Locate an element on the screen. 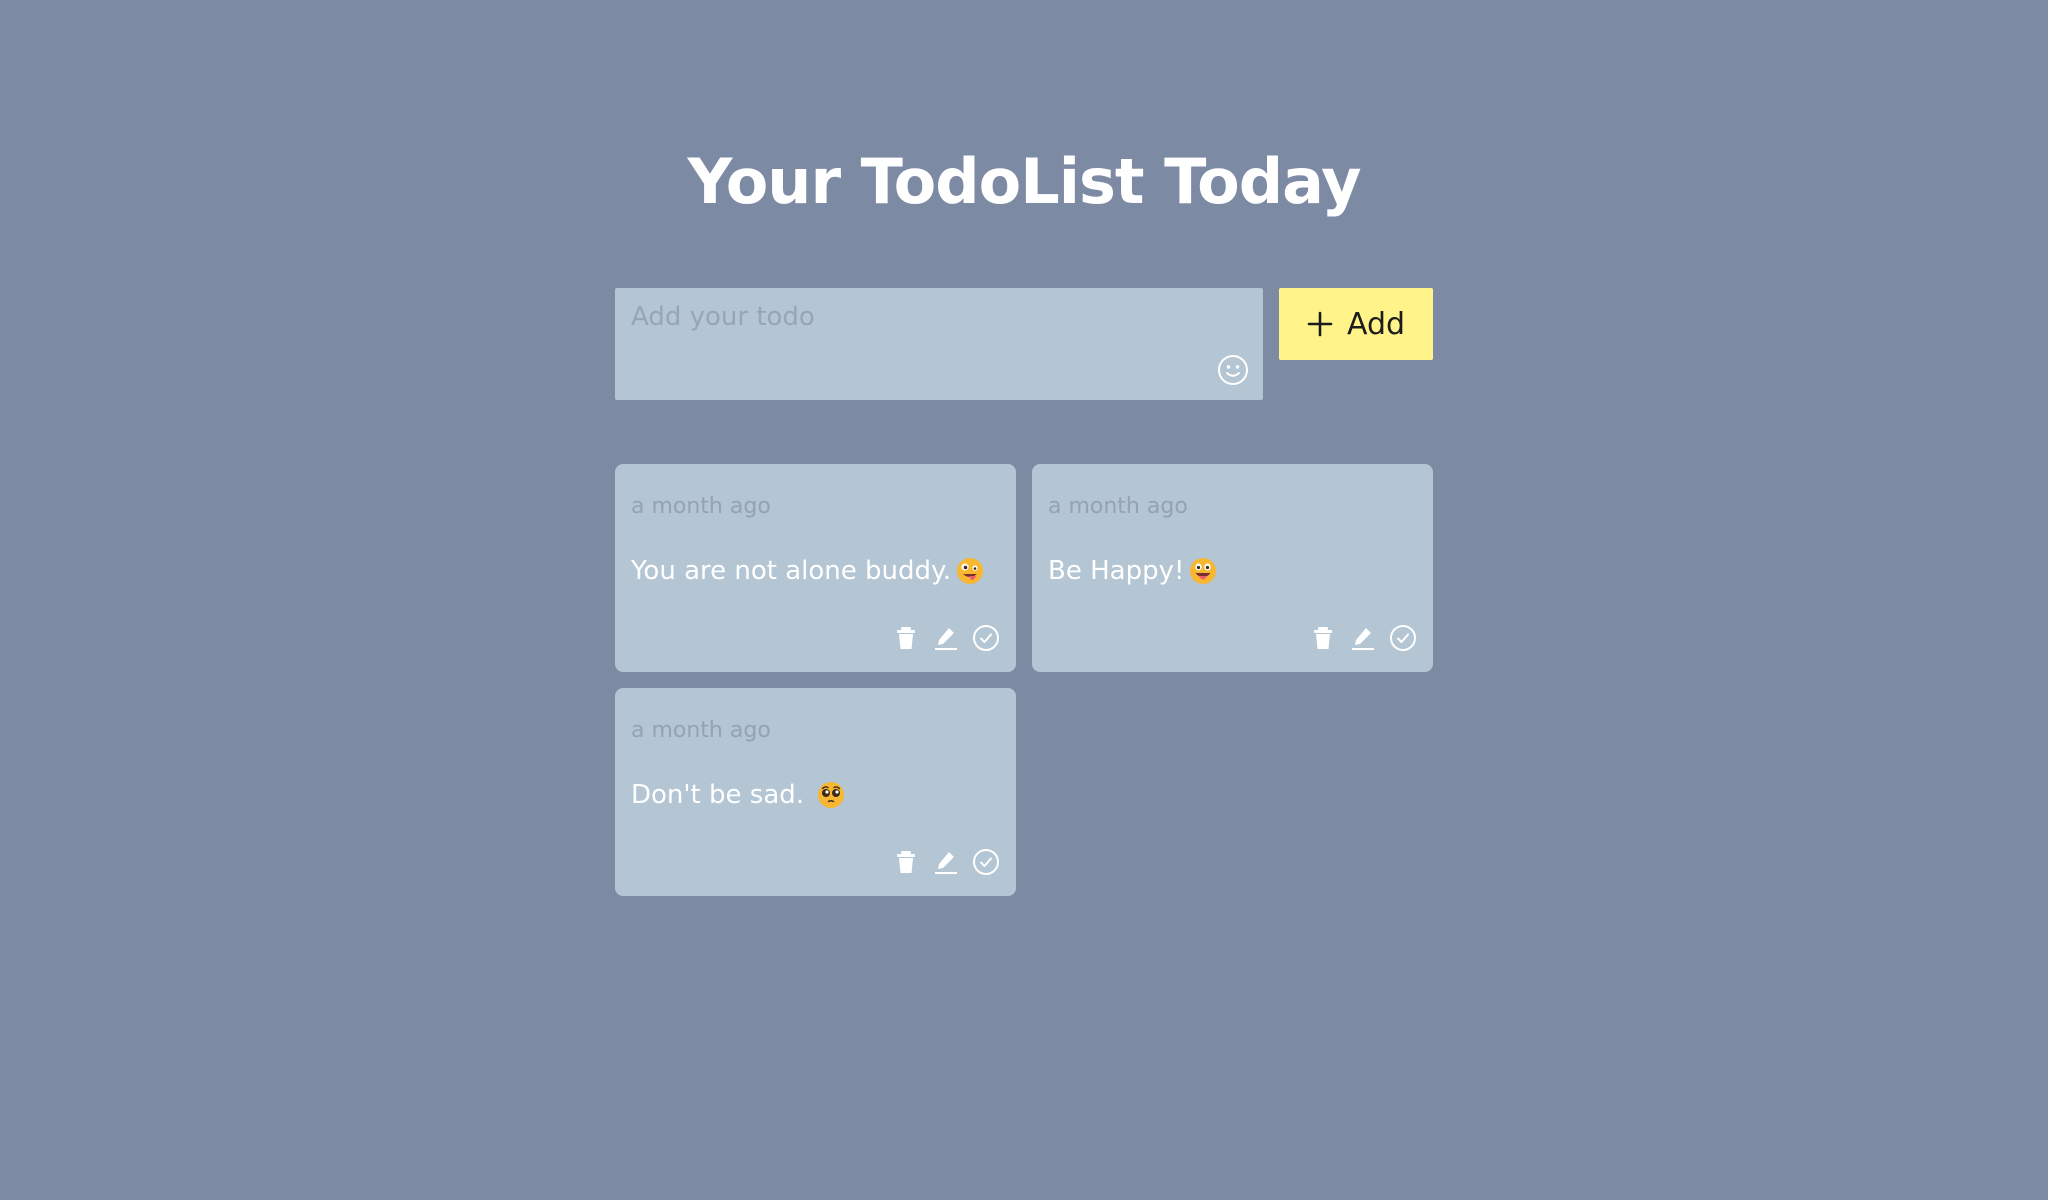 Image resolution: width=2048 pixels, height=1200 pixels. add-button-label: Add is located at coordinates (1376, 324).